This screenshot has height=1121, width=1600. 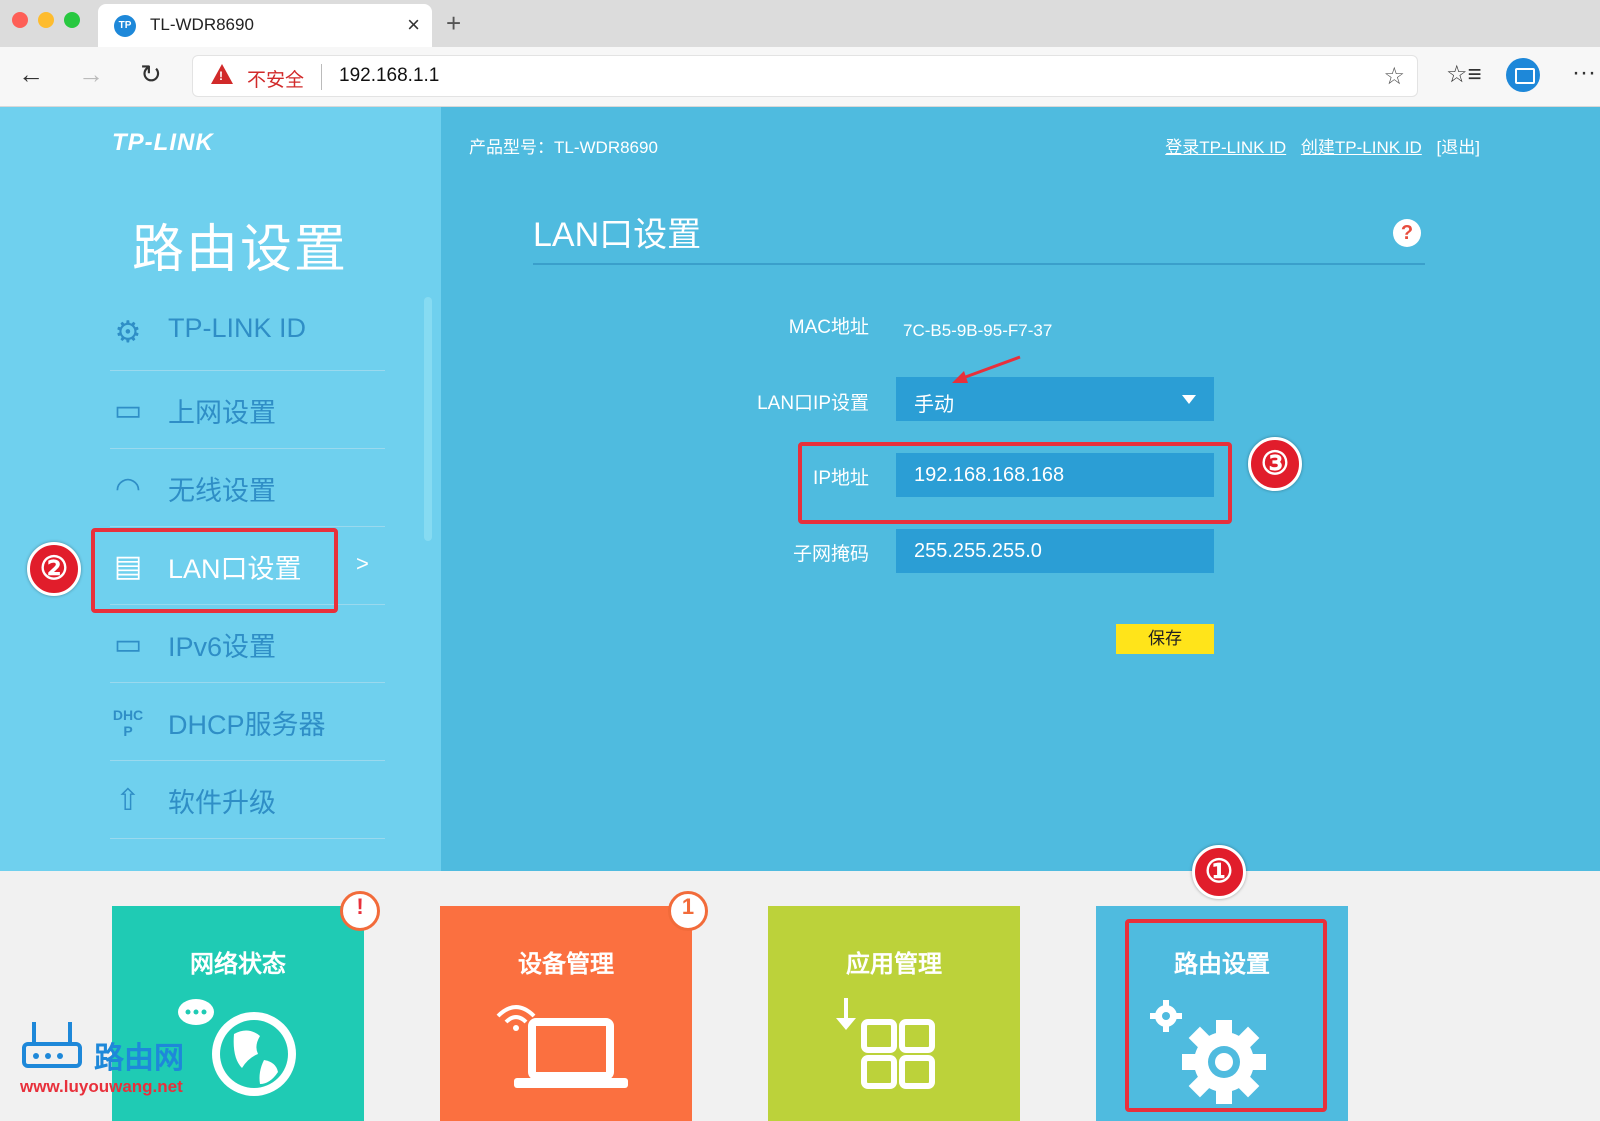 I want to click on new-tab-button: +, so click(x=453, y=23).